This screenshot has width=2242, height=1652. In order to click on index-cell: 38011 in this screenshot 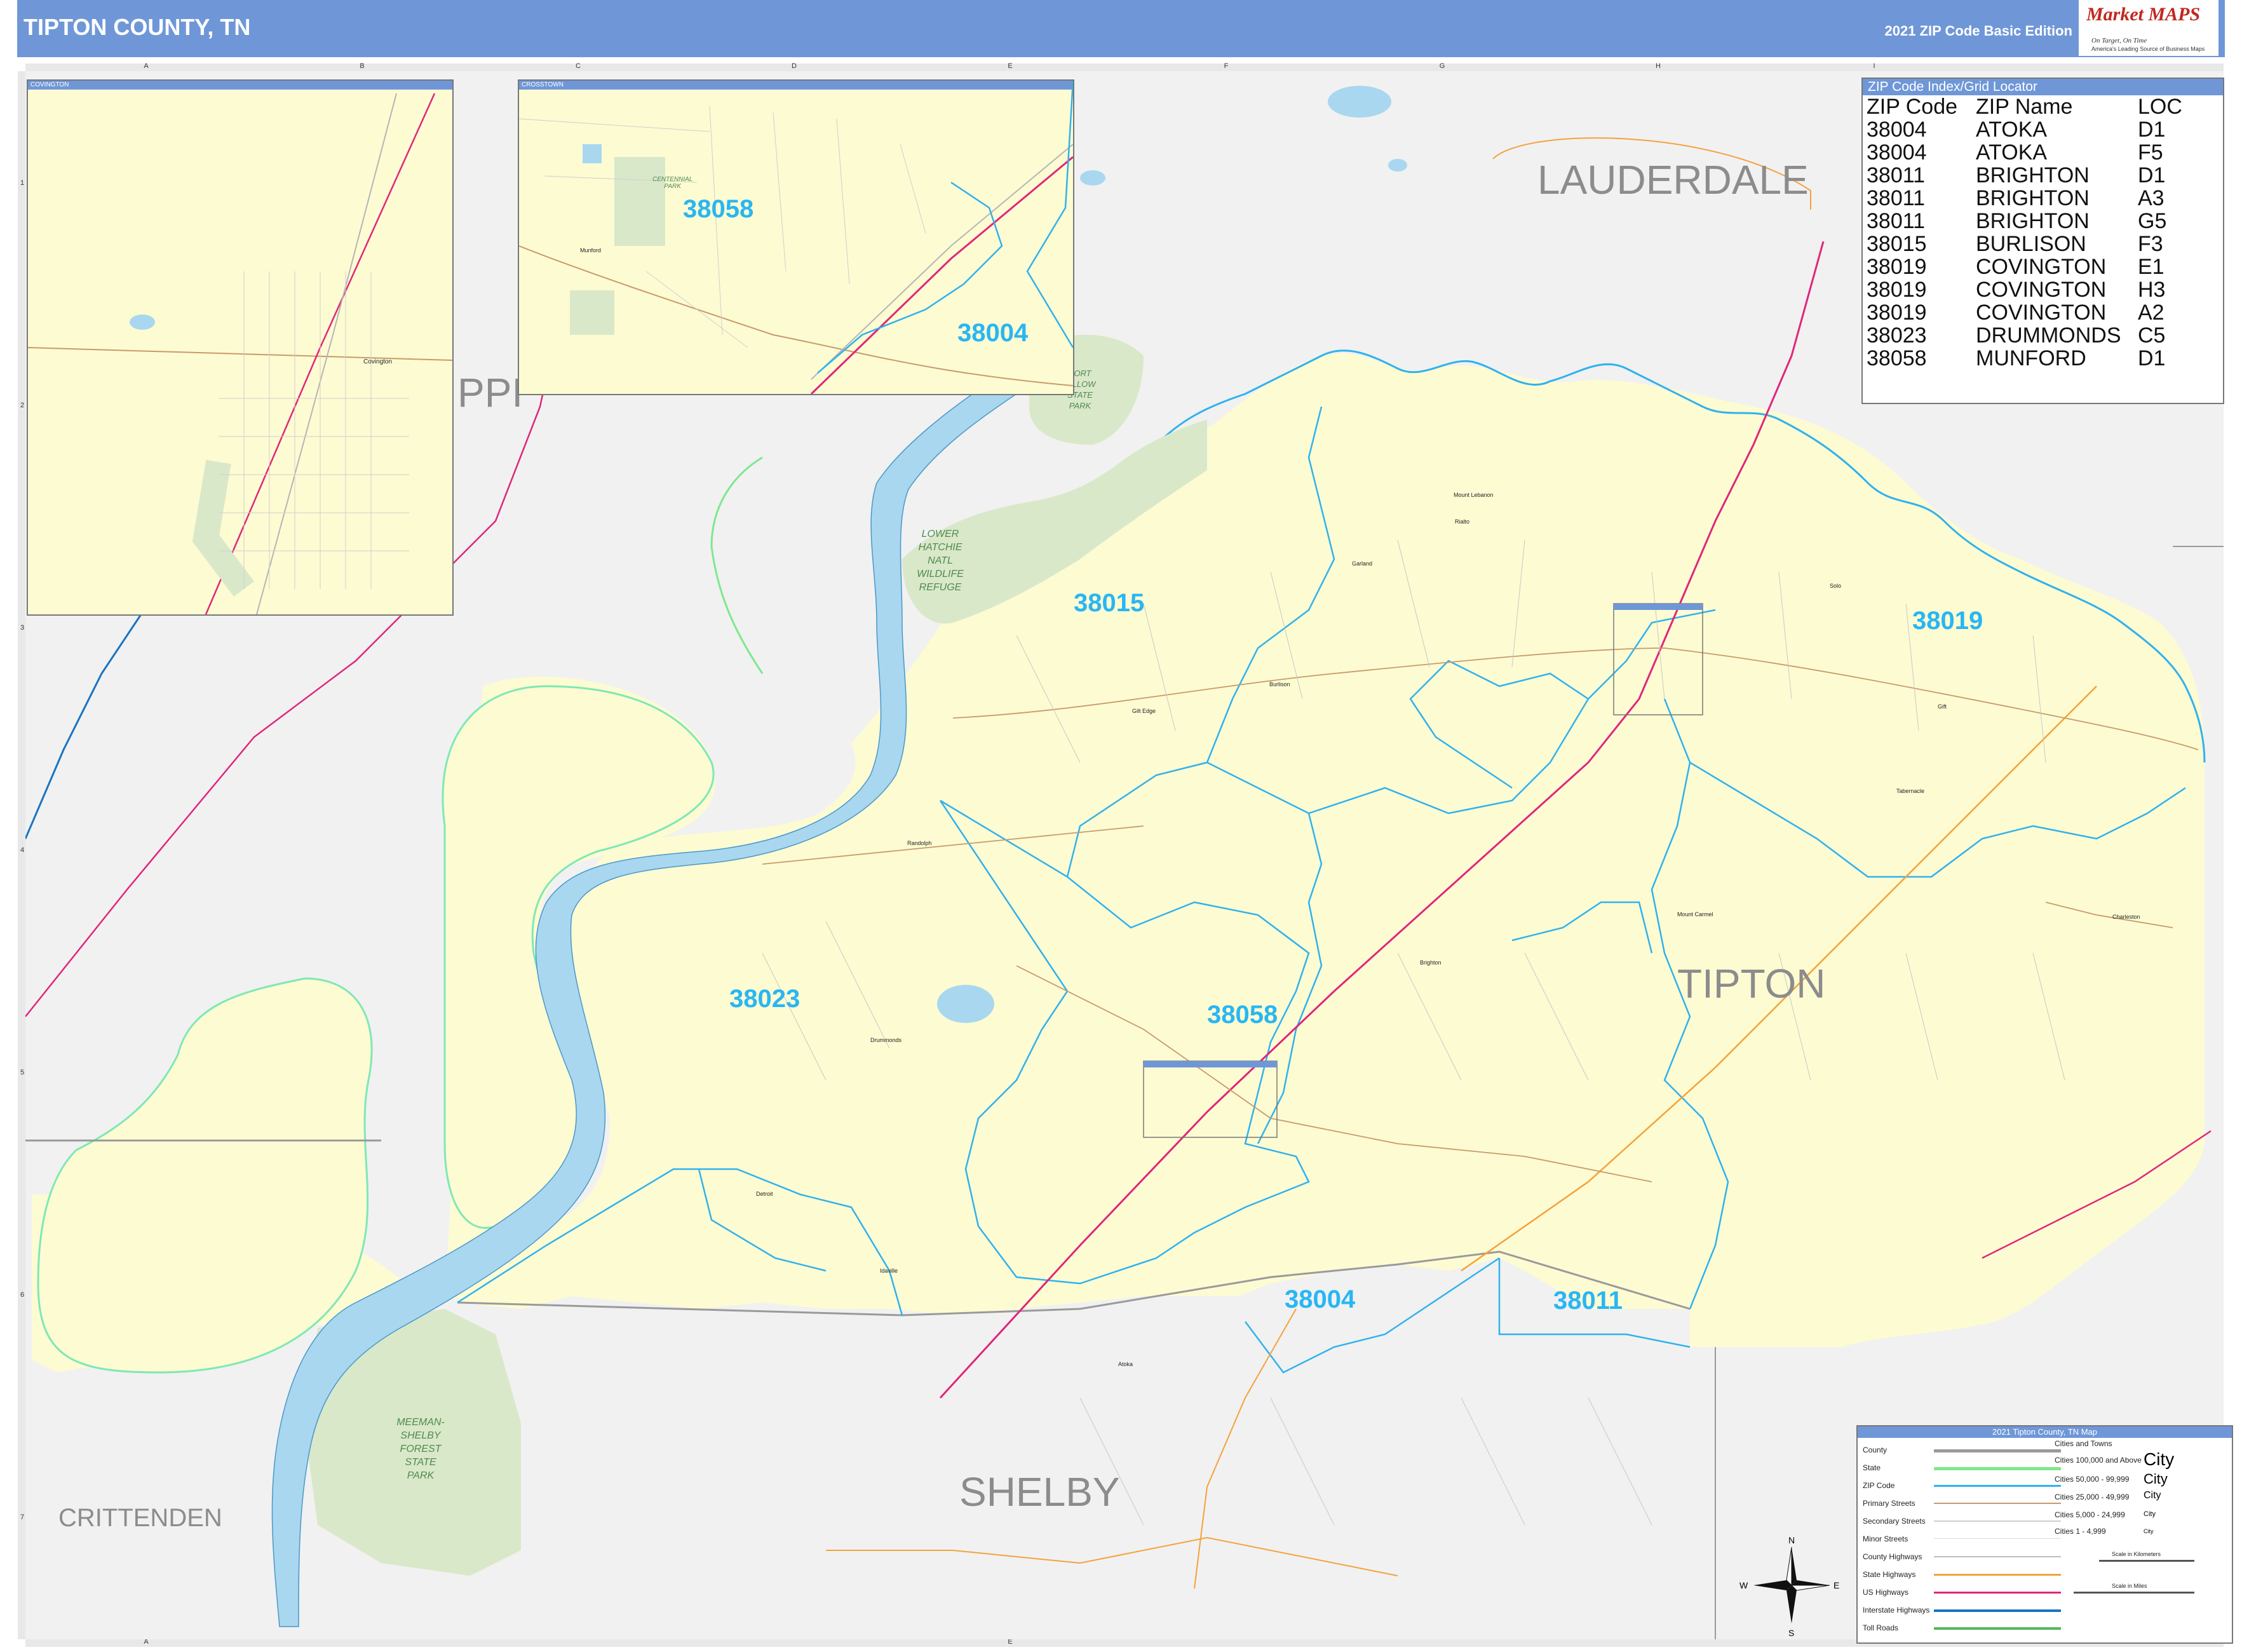, I will do `click(1896, 221)`.